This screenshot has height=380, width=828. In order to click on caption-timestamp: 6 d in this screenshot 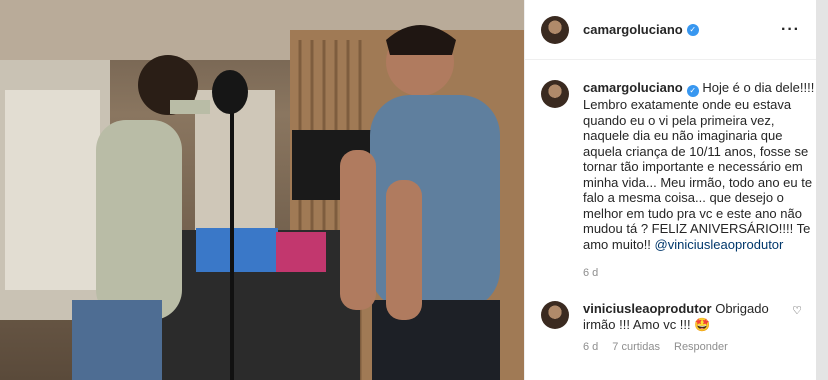, I will do `click(702, 273)`.